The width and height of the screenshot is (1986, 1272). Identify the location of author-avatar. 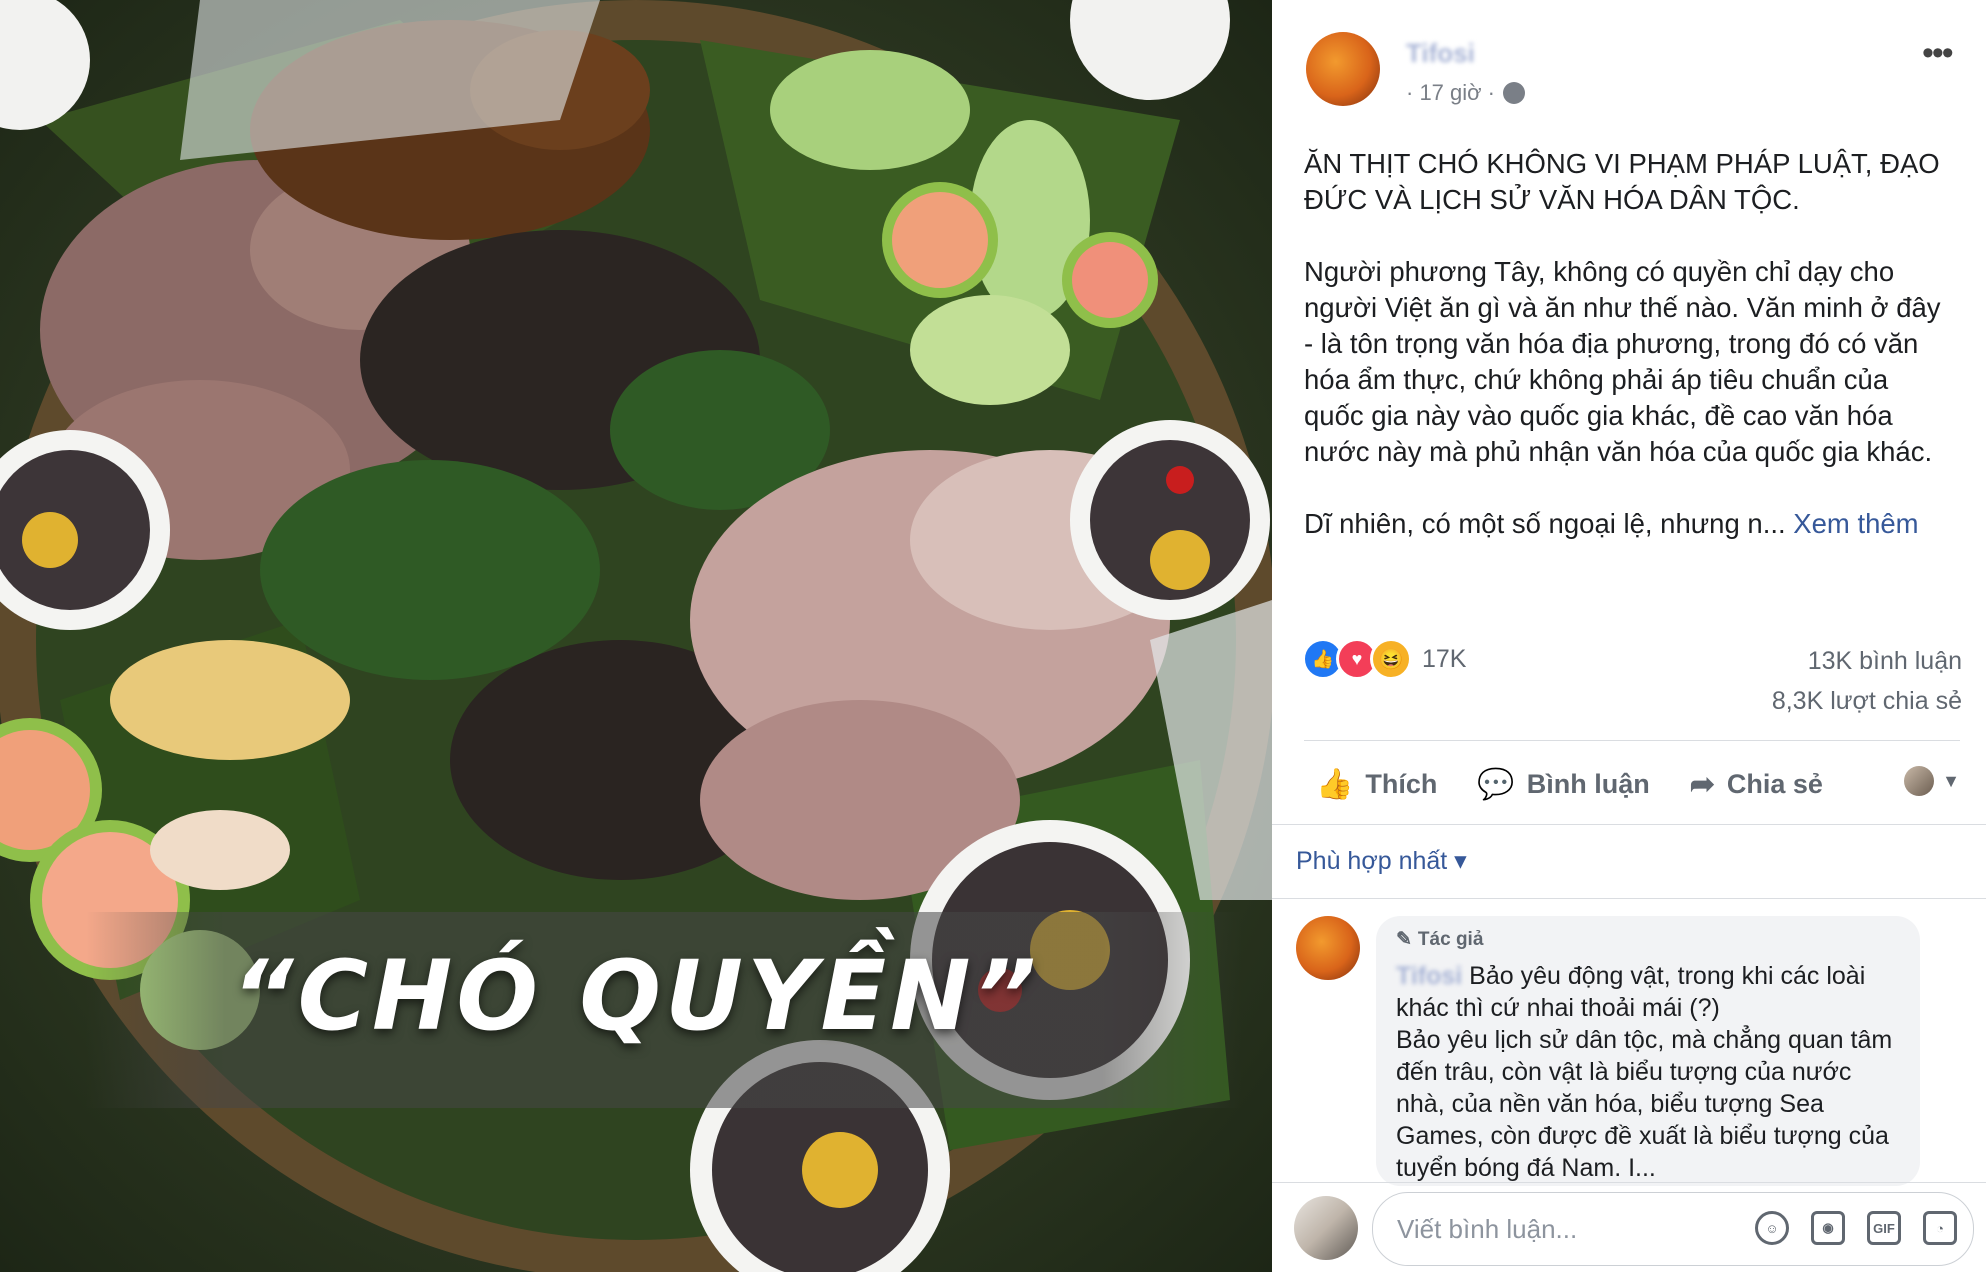
(1343, 69).